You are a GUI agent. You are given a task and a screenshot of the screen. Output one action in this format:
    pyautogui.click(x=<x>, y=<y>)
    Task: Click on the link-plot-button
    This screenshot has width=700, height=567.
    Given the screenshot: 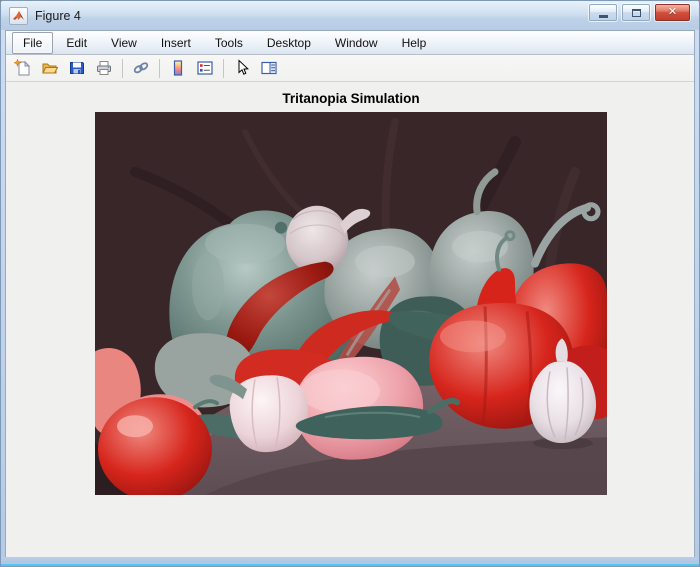 What is the action you would take?
    pyautogui.click(x=141, y=68)
    